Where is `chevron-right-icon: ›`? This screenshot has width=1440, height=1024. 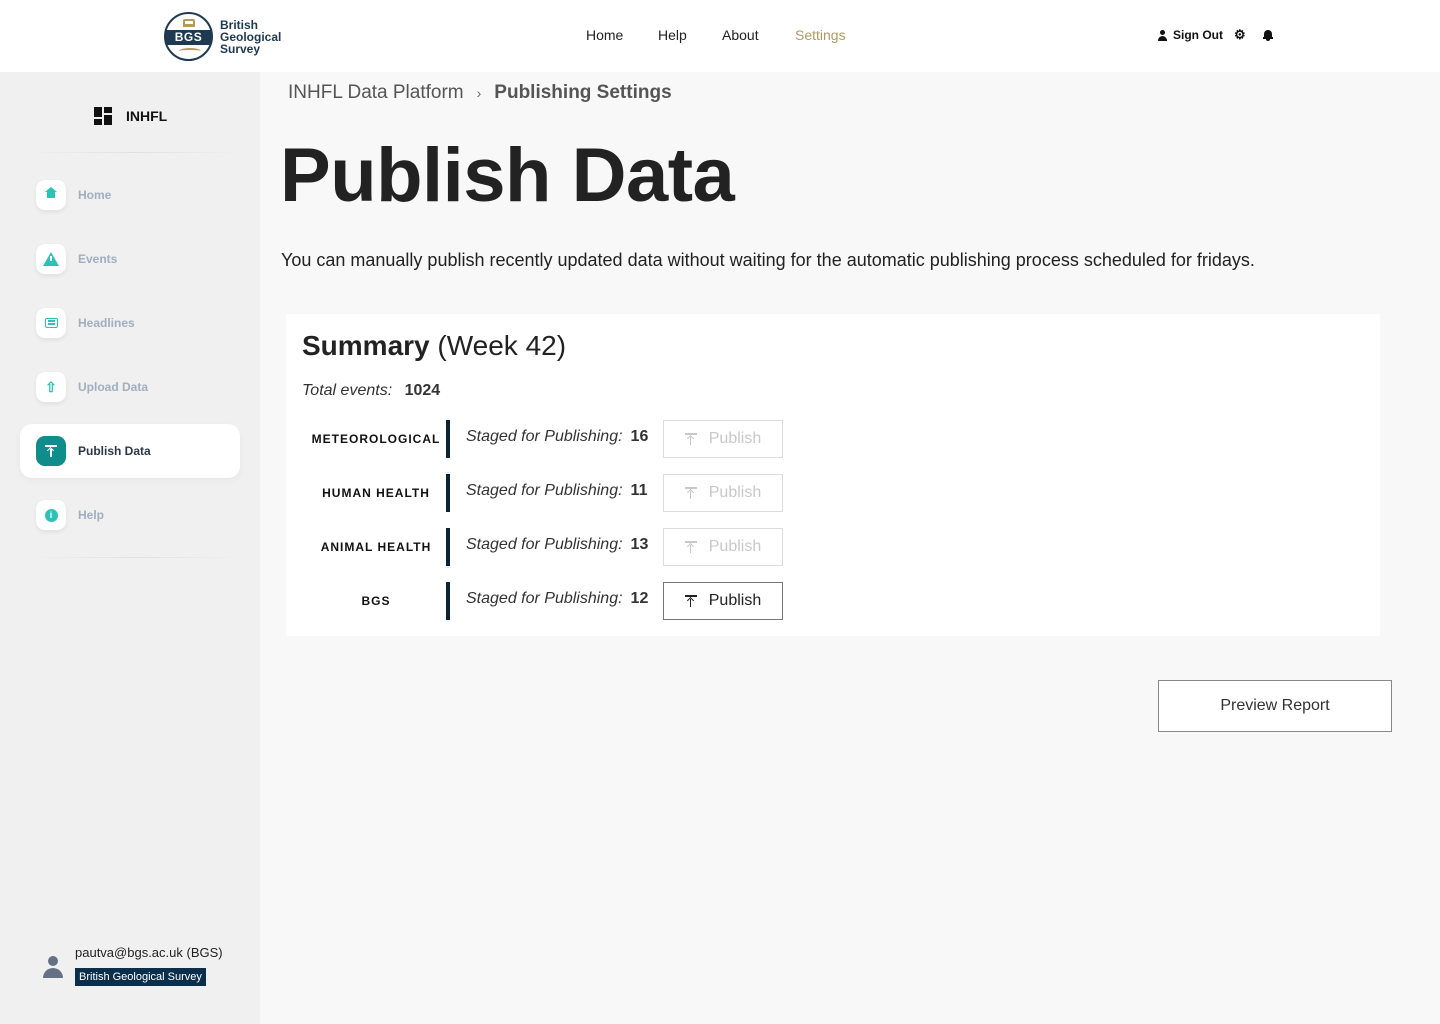
chevron-right-icon: › is located at coordinates (479, 93).